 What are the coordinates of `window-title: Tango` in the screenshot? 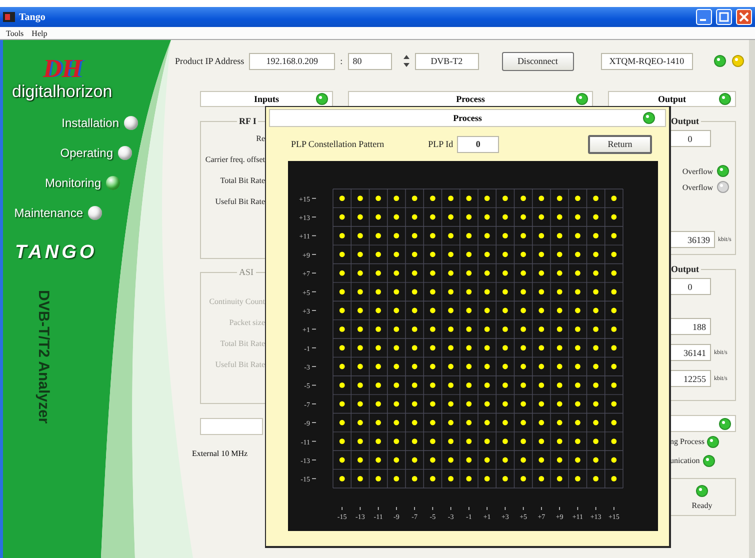 It's located at (32, 17).